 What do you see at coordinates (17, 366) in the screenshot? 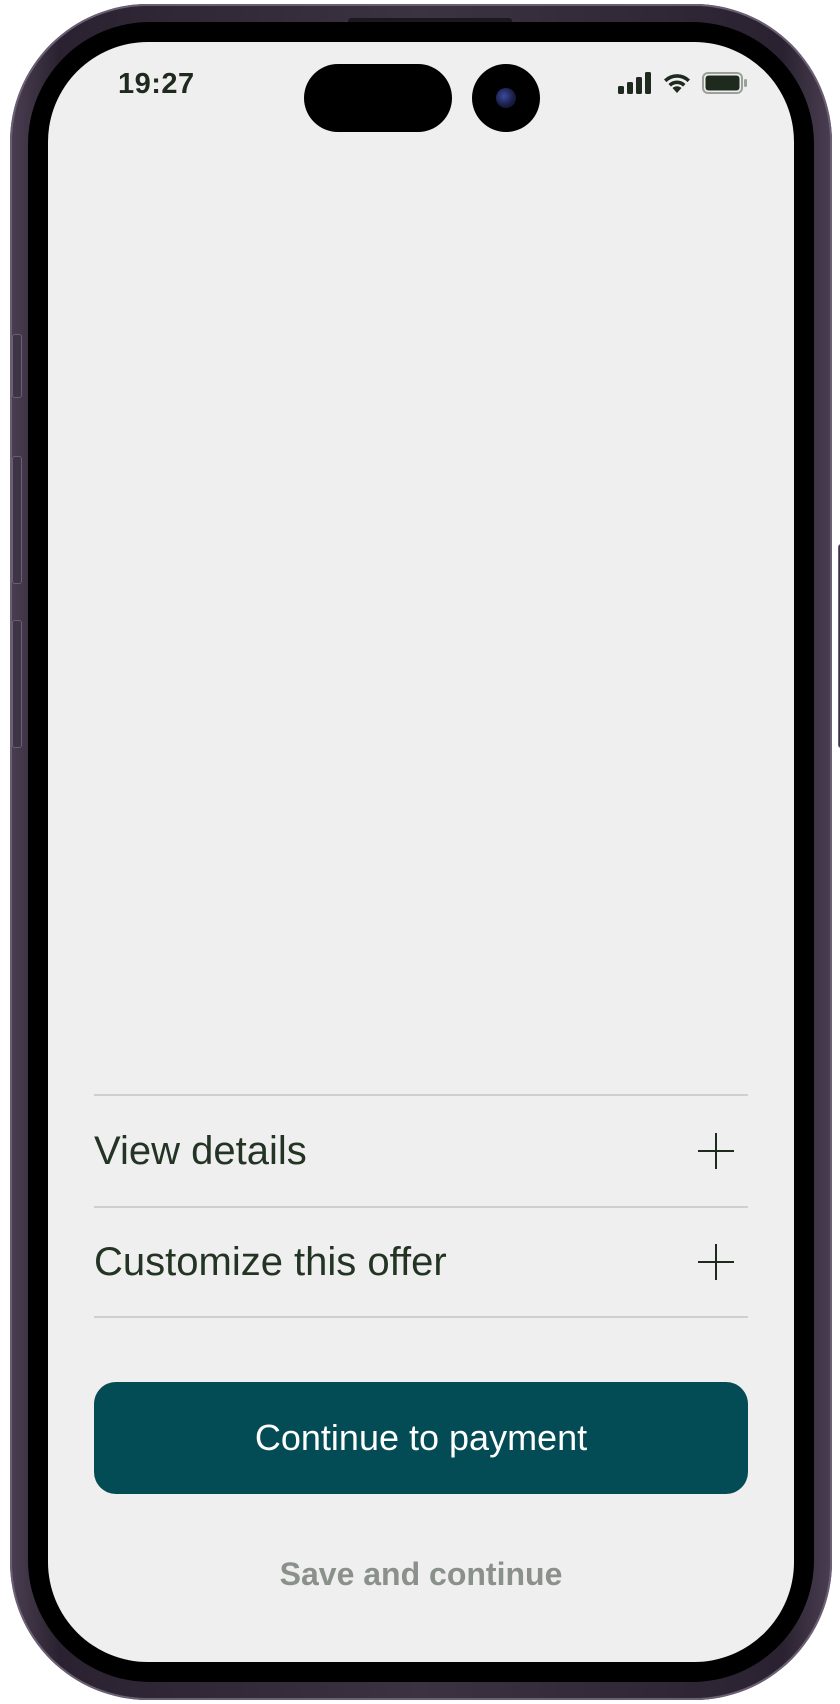
I see `action-button` at bounding box center [17, 366].